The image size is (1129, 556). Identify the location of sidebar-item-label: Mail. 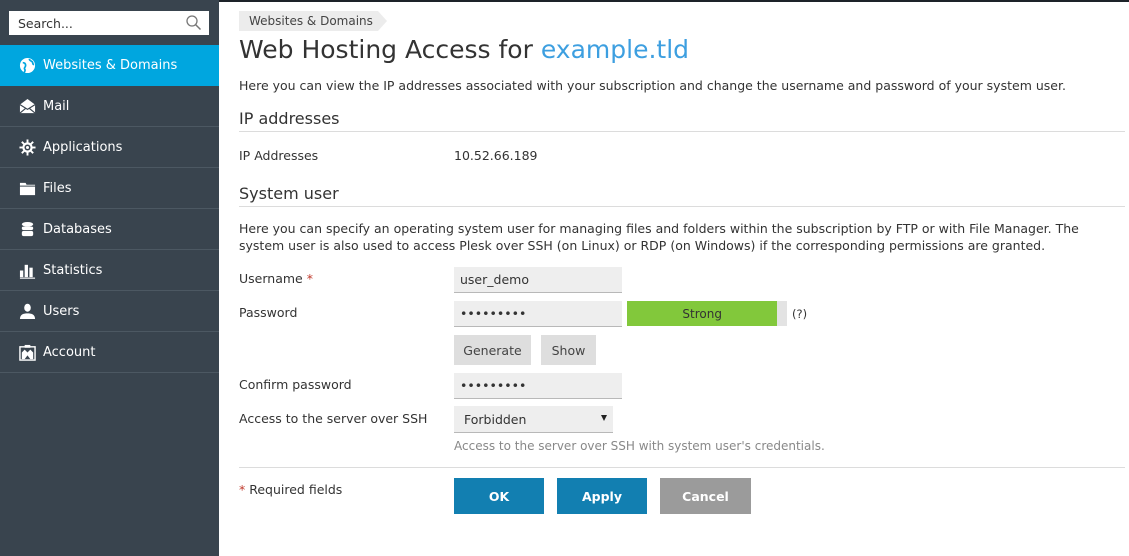
(56, 106).